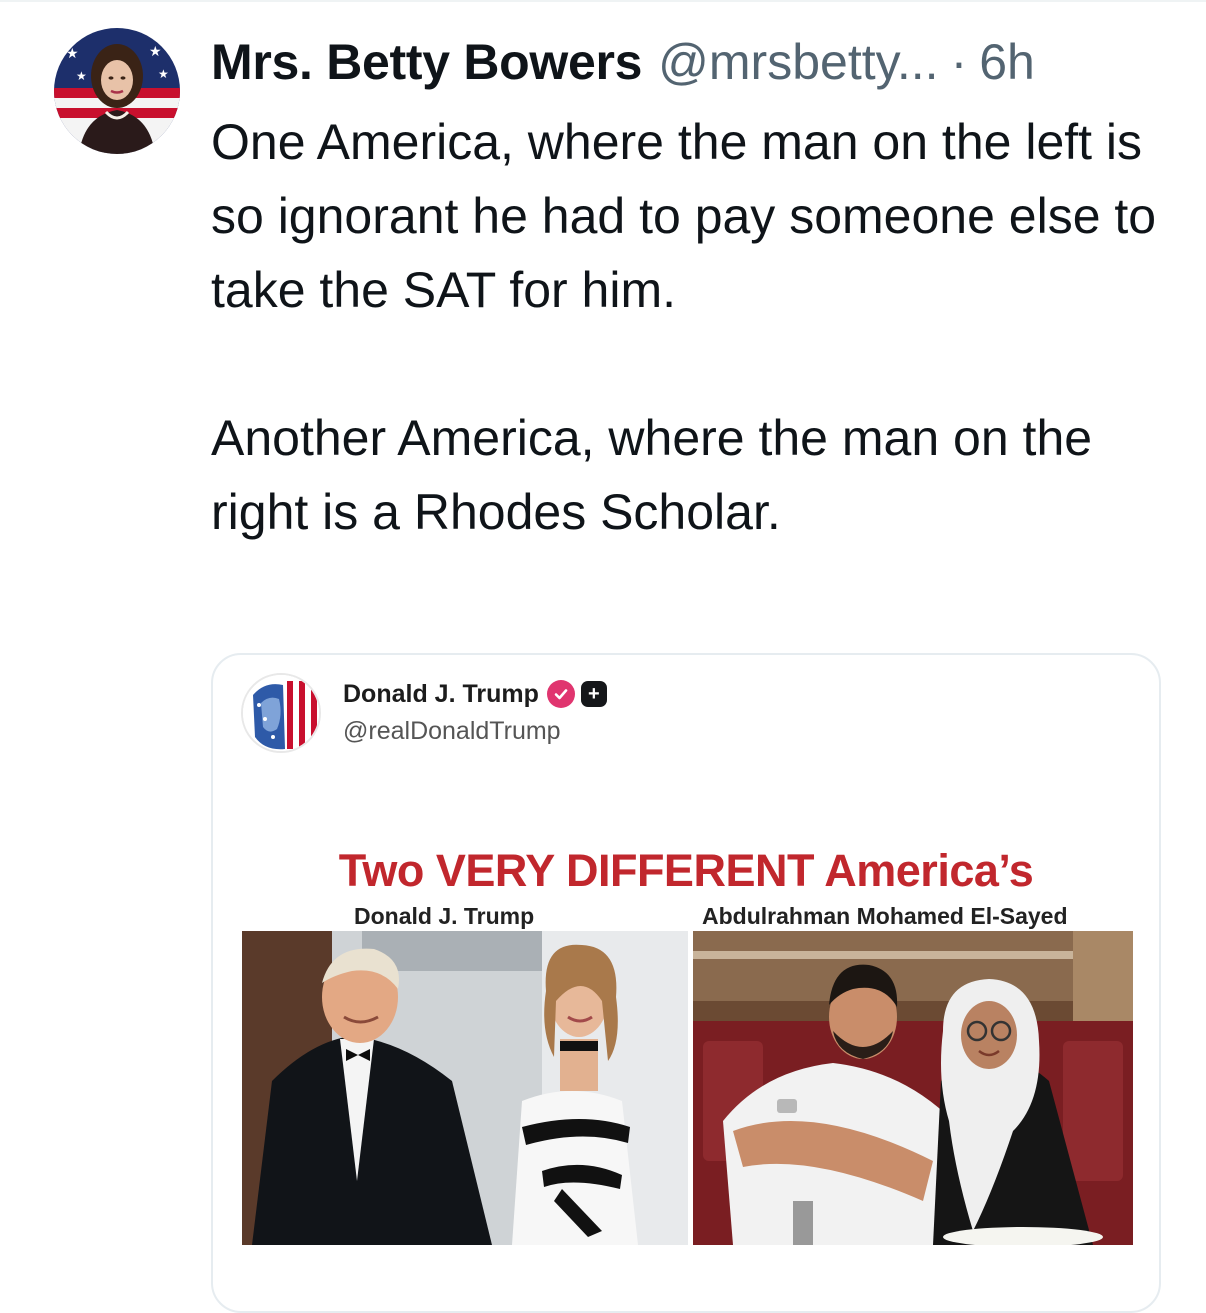 Image resolution: width=1206 pixels, height=1313 pixels. Describe the element at coordinates (686, 870) in the screenshot. I see `image-headline: Two VERY DIFFERENT America’s` at that location.